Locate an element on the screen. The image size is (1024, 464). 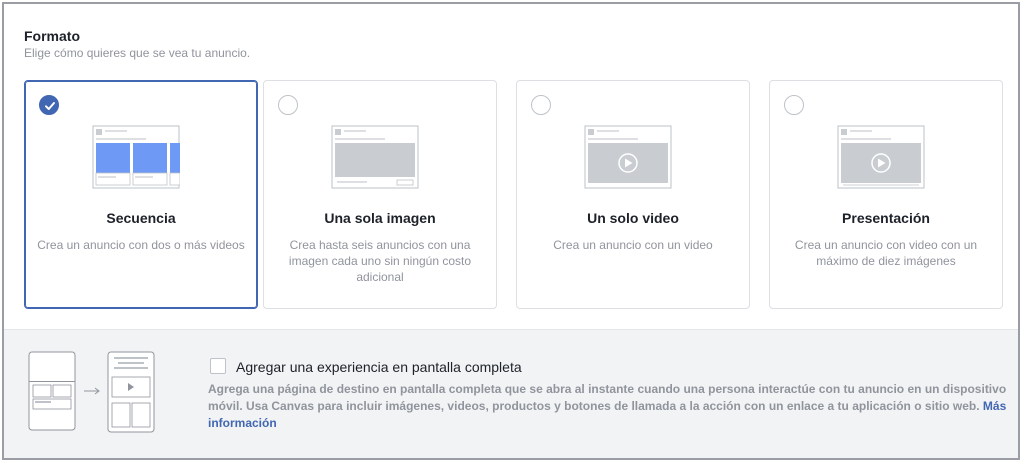
single-image-icon is located at coordinates (375, 157).